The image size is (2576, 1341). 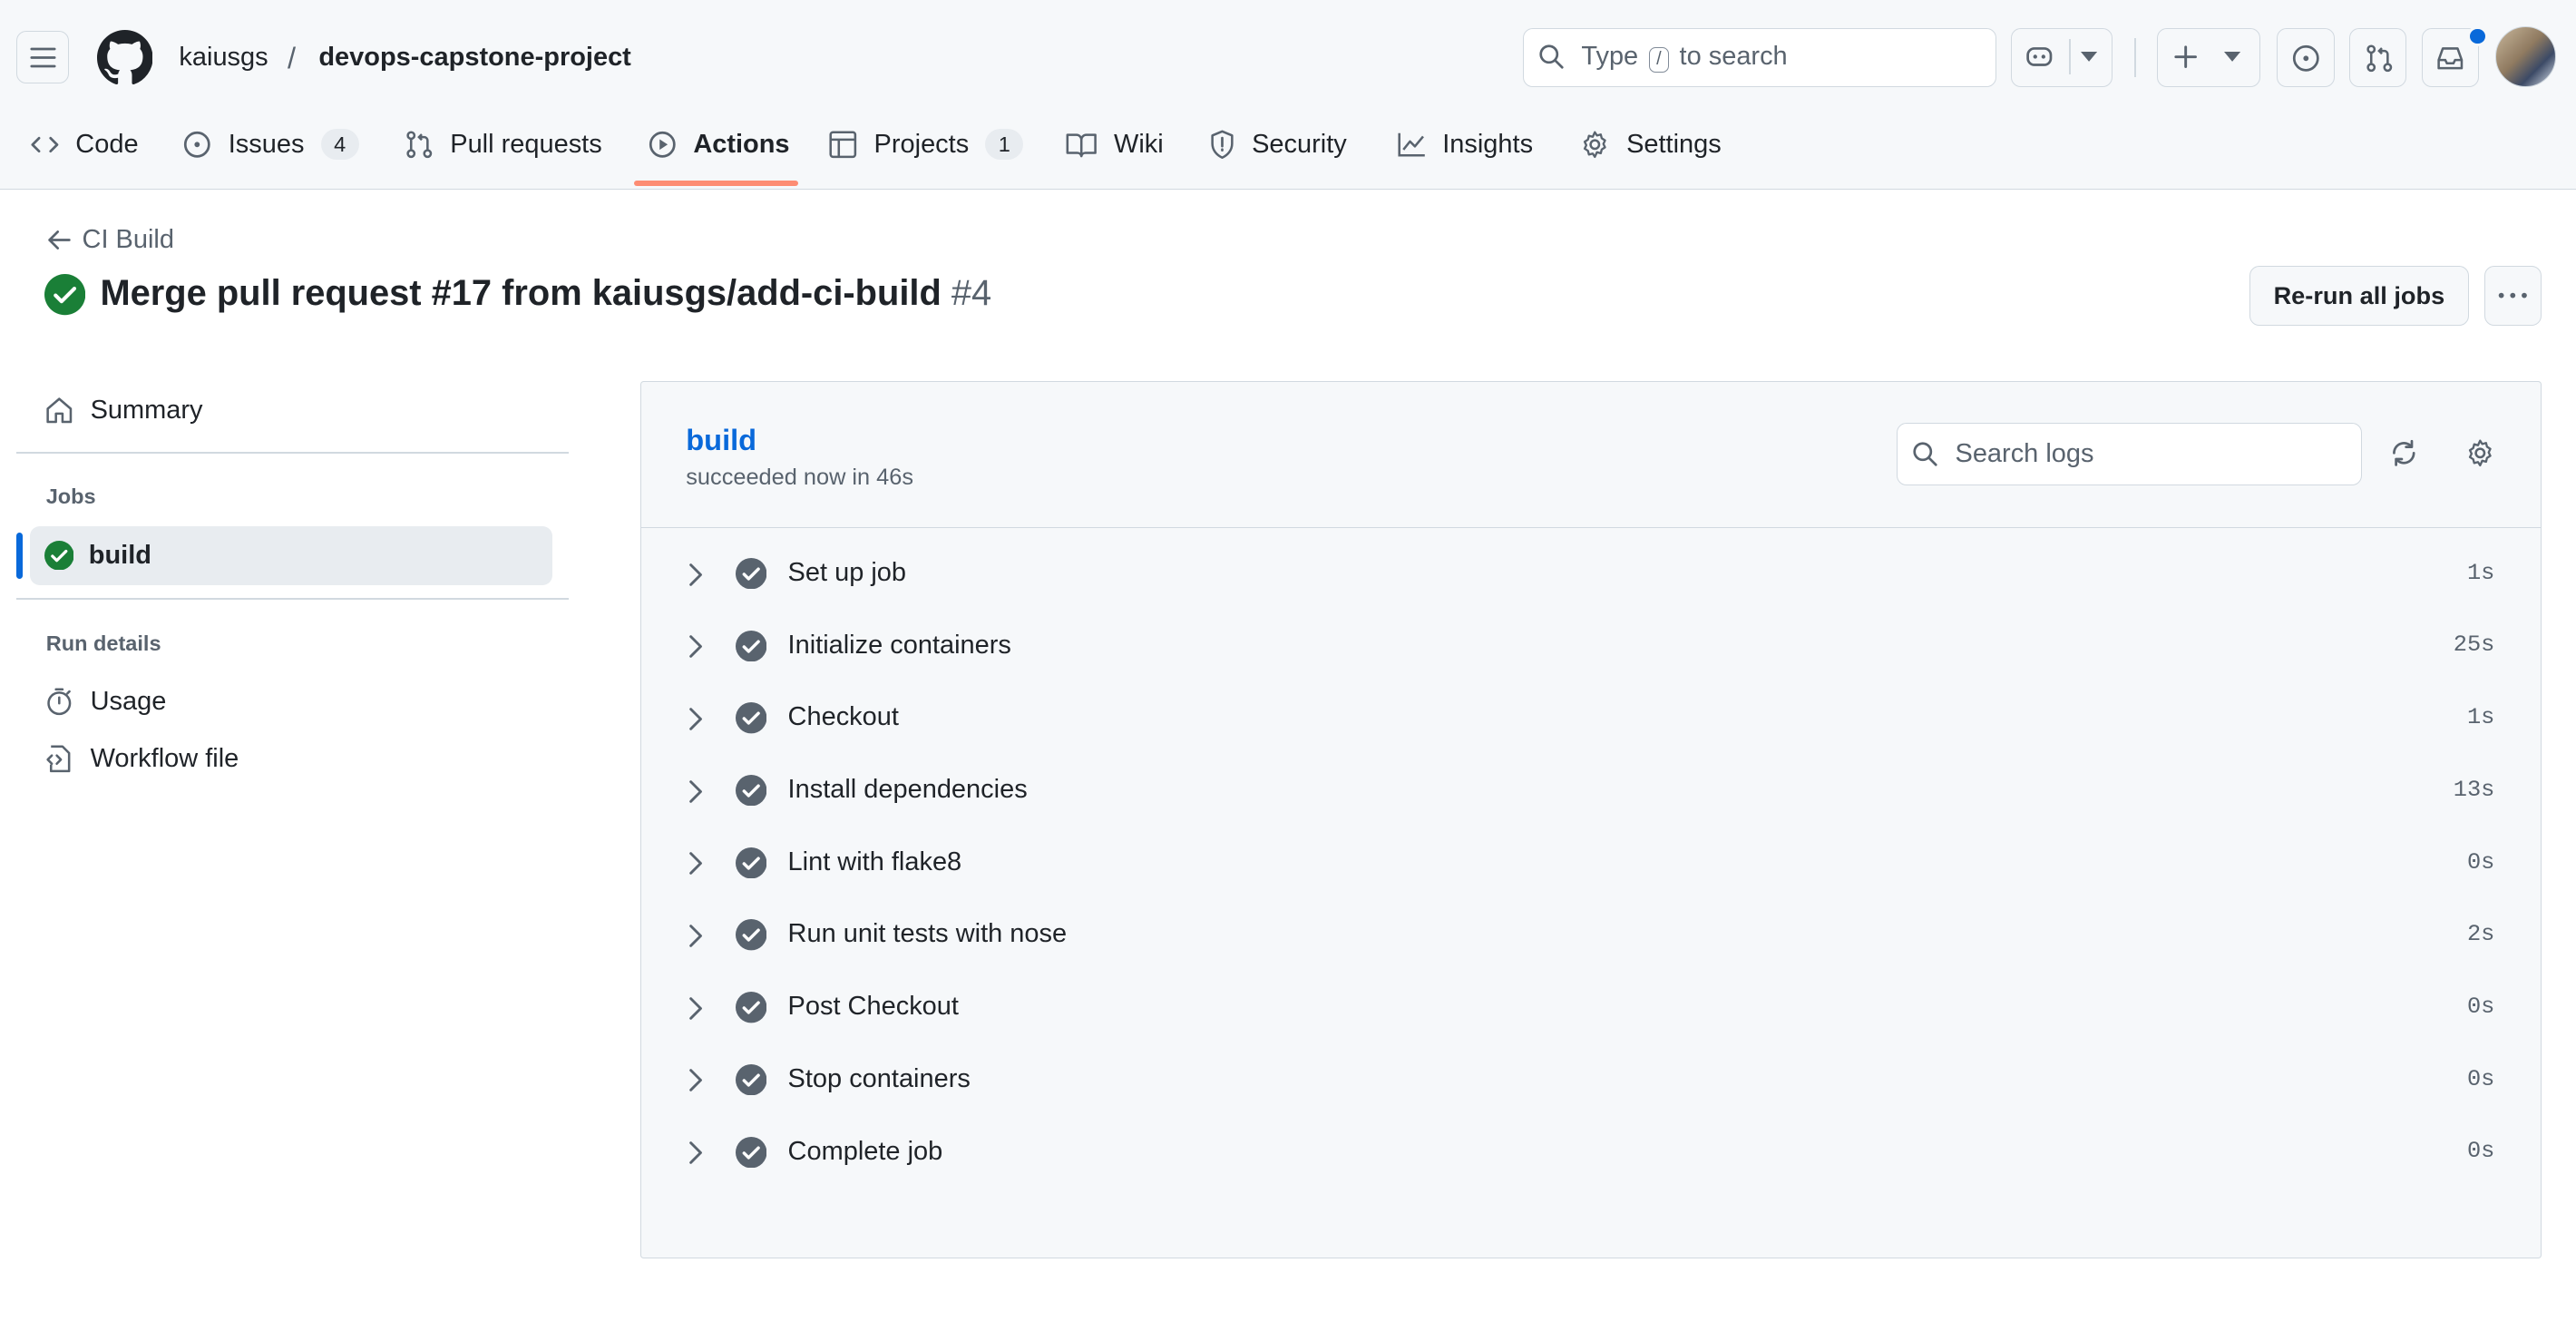 I want to click on triangle-down-icon, so click(x=2089, y=57).